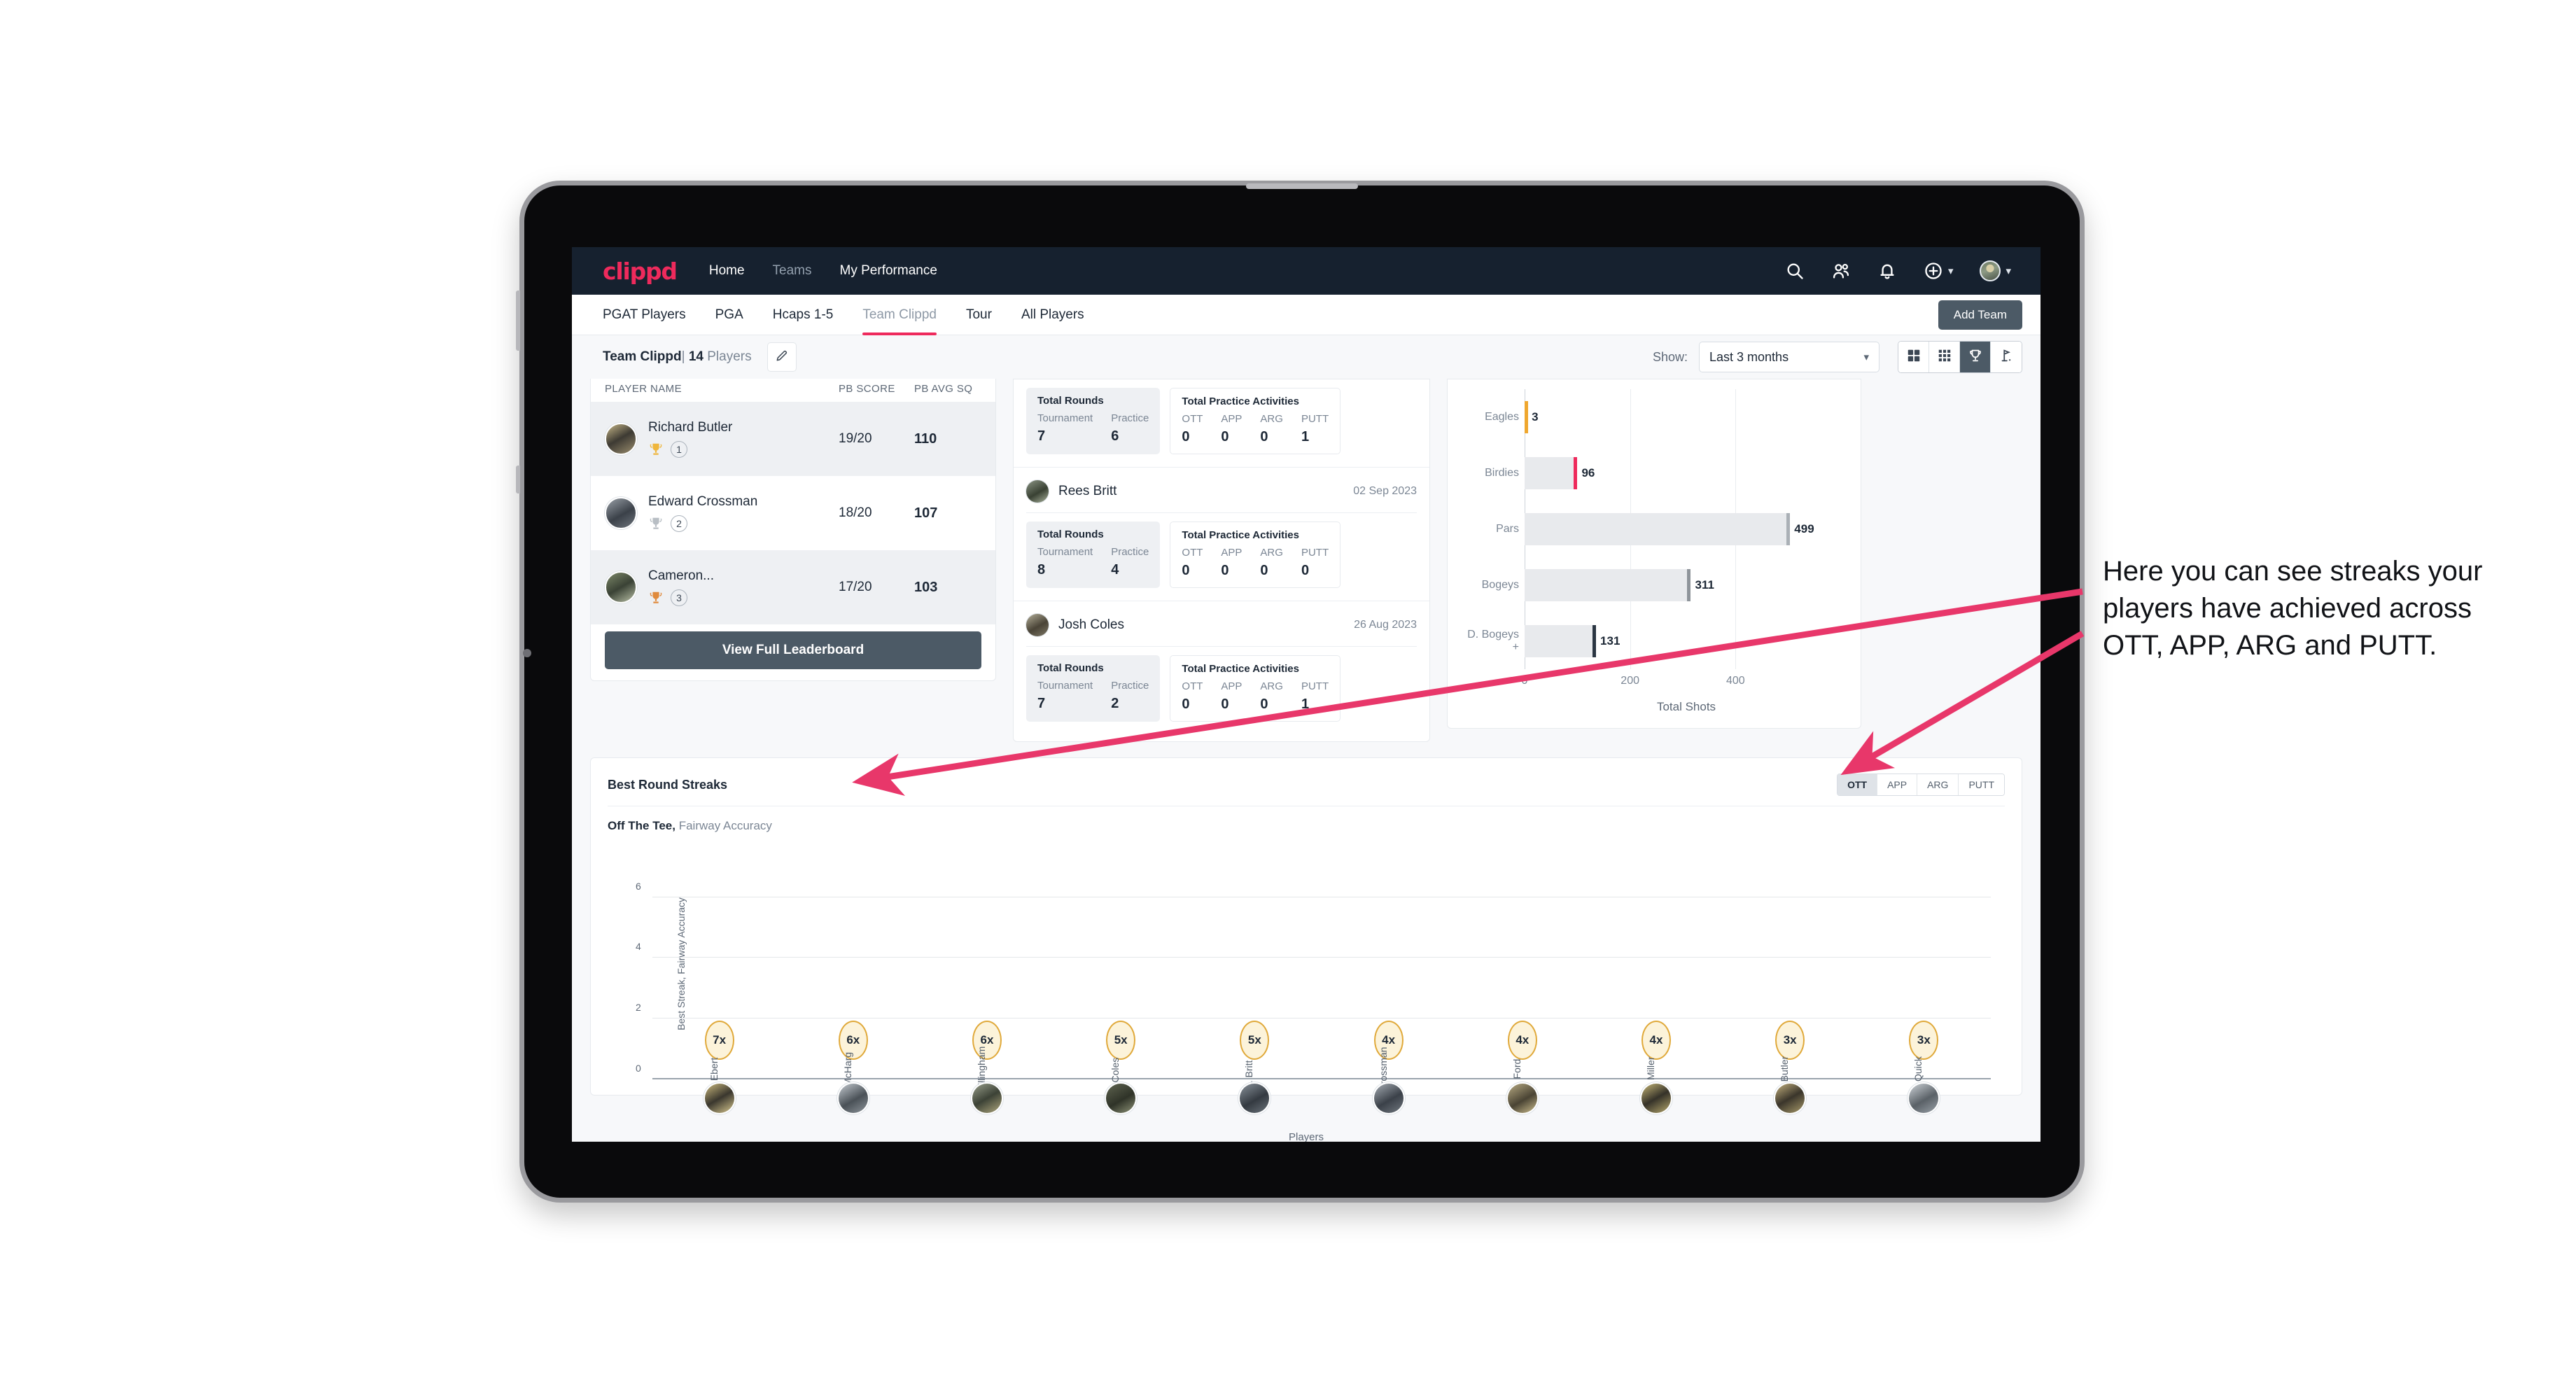  What do you see at coordinates (1502, 417) in the screenshot?
I see `category-label: Eagles` at bounding box center [1502, 417].